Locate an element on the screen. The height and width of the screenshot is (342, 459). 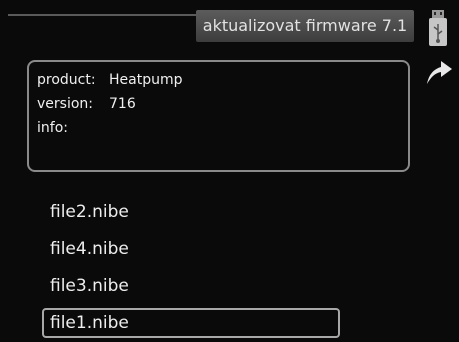
back-arrow-icon is located at coordinates (439, 71).